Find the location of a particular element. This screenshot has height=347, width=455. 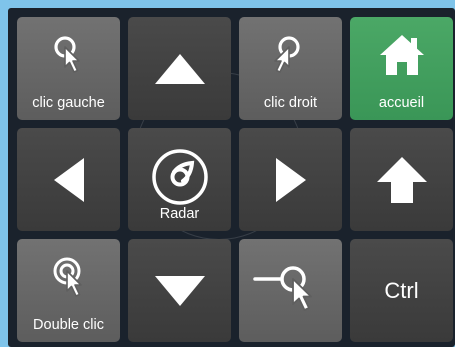

right-key is located at coordinates (290, 179).